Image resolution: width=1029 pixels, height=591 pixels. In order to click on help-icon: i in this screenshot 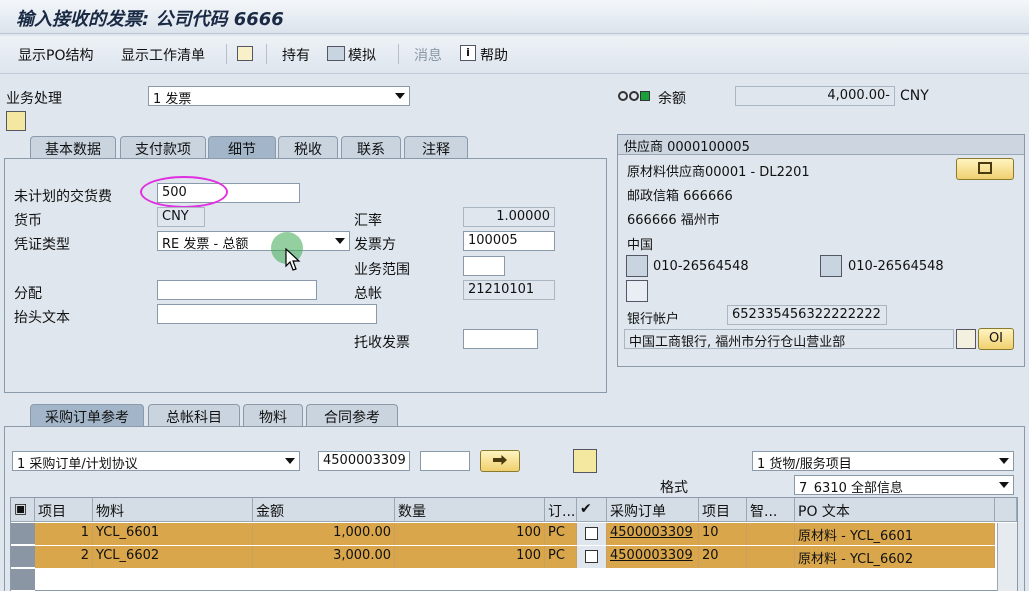, I will do `click(468, 53)`.